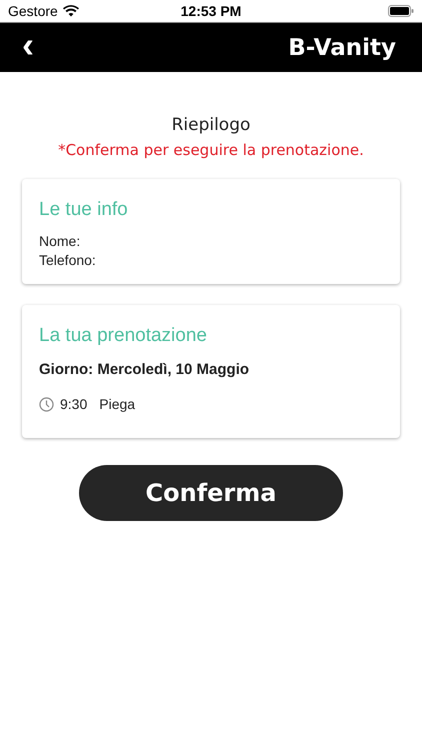  Describe the element at coordinates (342, 47) in the screenshot. I see `app-title: B-Vanity` at that location.